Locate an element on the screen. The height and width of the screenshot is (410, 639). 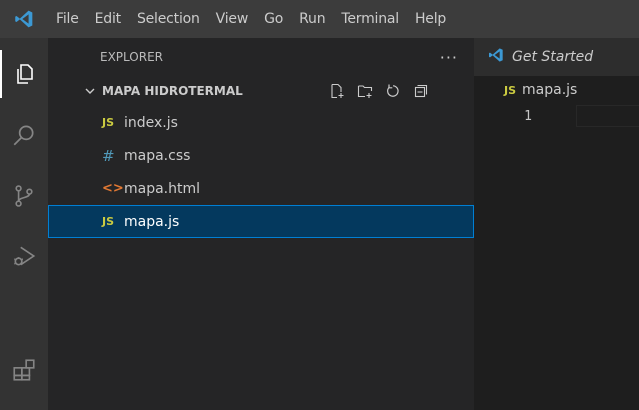
collapse-all-icon is located at coordinates (421, 91).